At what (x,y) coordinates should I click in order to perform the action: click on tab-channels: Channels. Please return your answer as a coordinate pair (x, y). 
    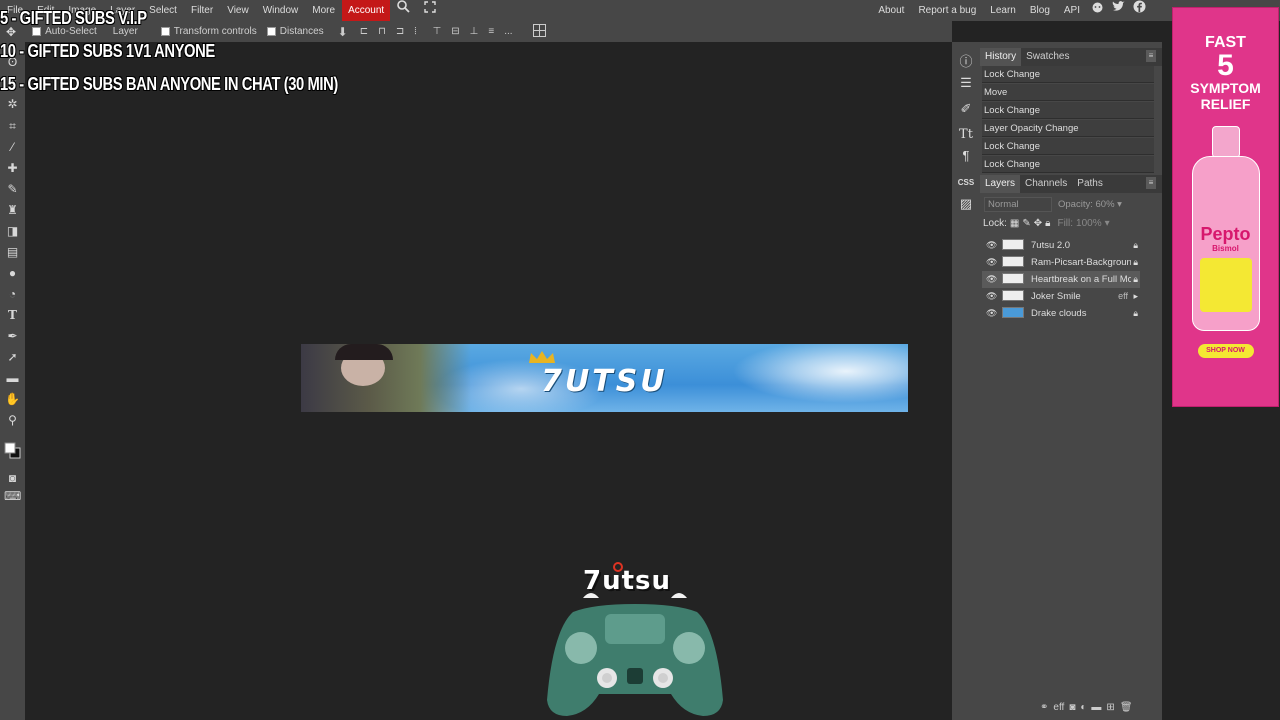
    Looking at the image, I should click on (1046, 184).